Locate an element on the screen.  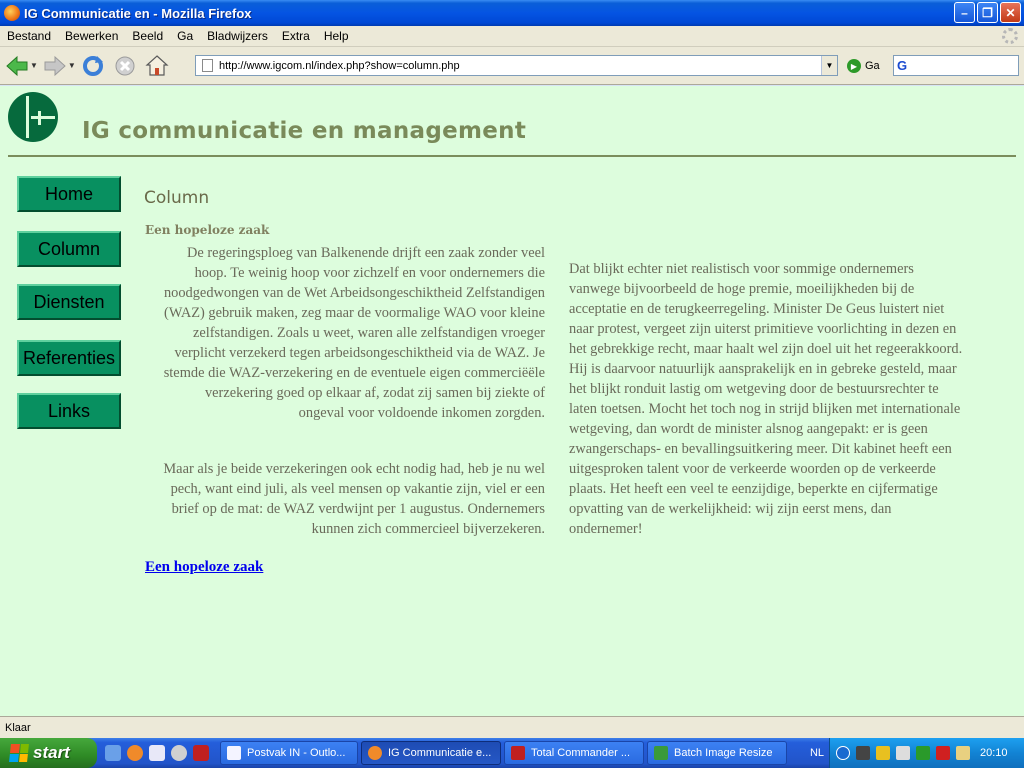
article-title: Een hopeloze zaak is located at coordinates (207, 230).